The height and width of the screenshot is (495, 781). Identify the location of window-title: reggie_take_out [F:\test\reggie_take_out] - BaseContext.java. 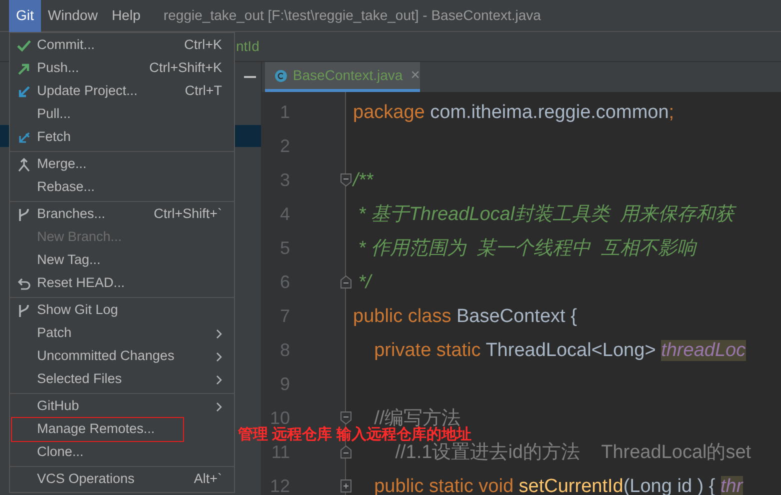
(352, 15).